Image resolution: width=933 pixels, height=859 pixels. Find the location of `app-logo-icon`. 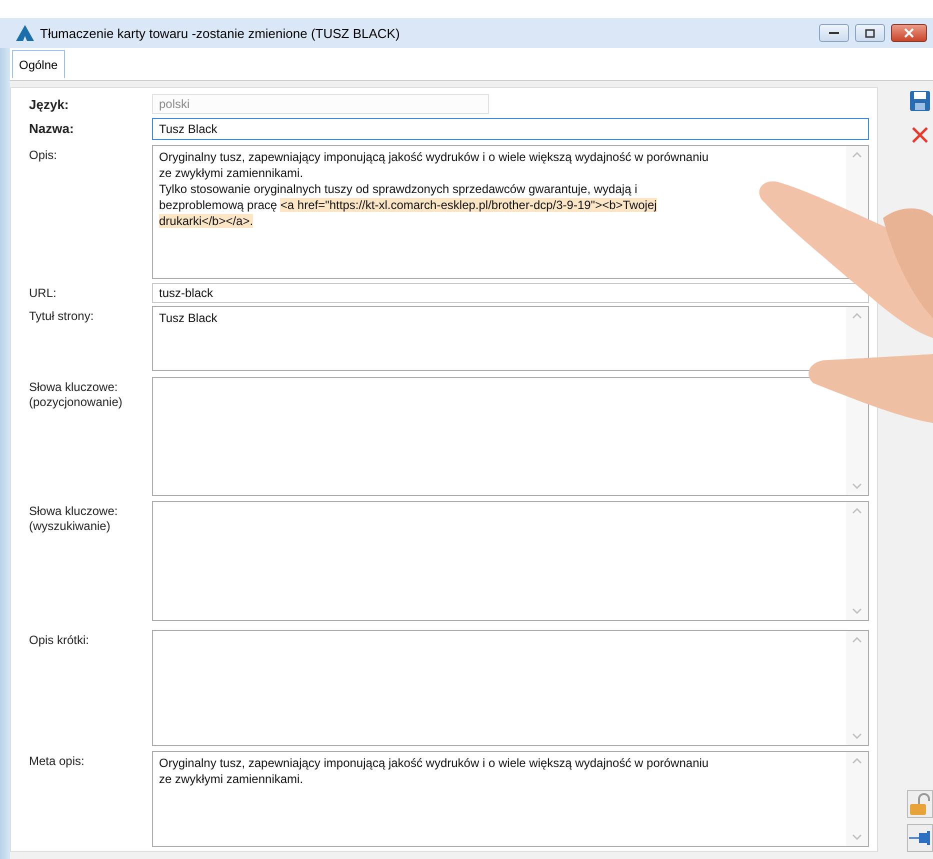

app-logo-icon is located at coordinates (25, 33).